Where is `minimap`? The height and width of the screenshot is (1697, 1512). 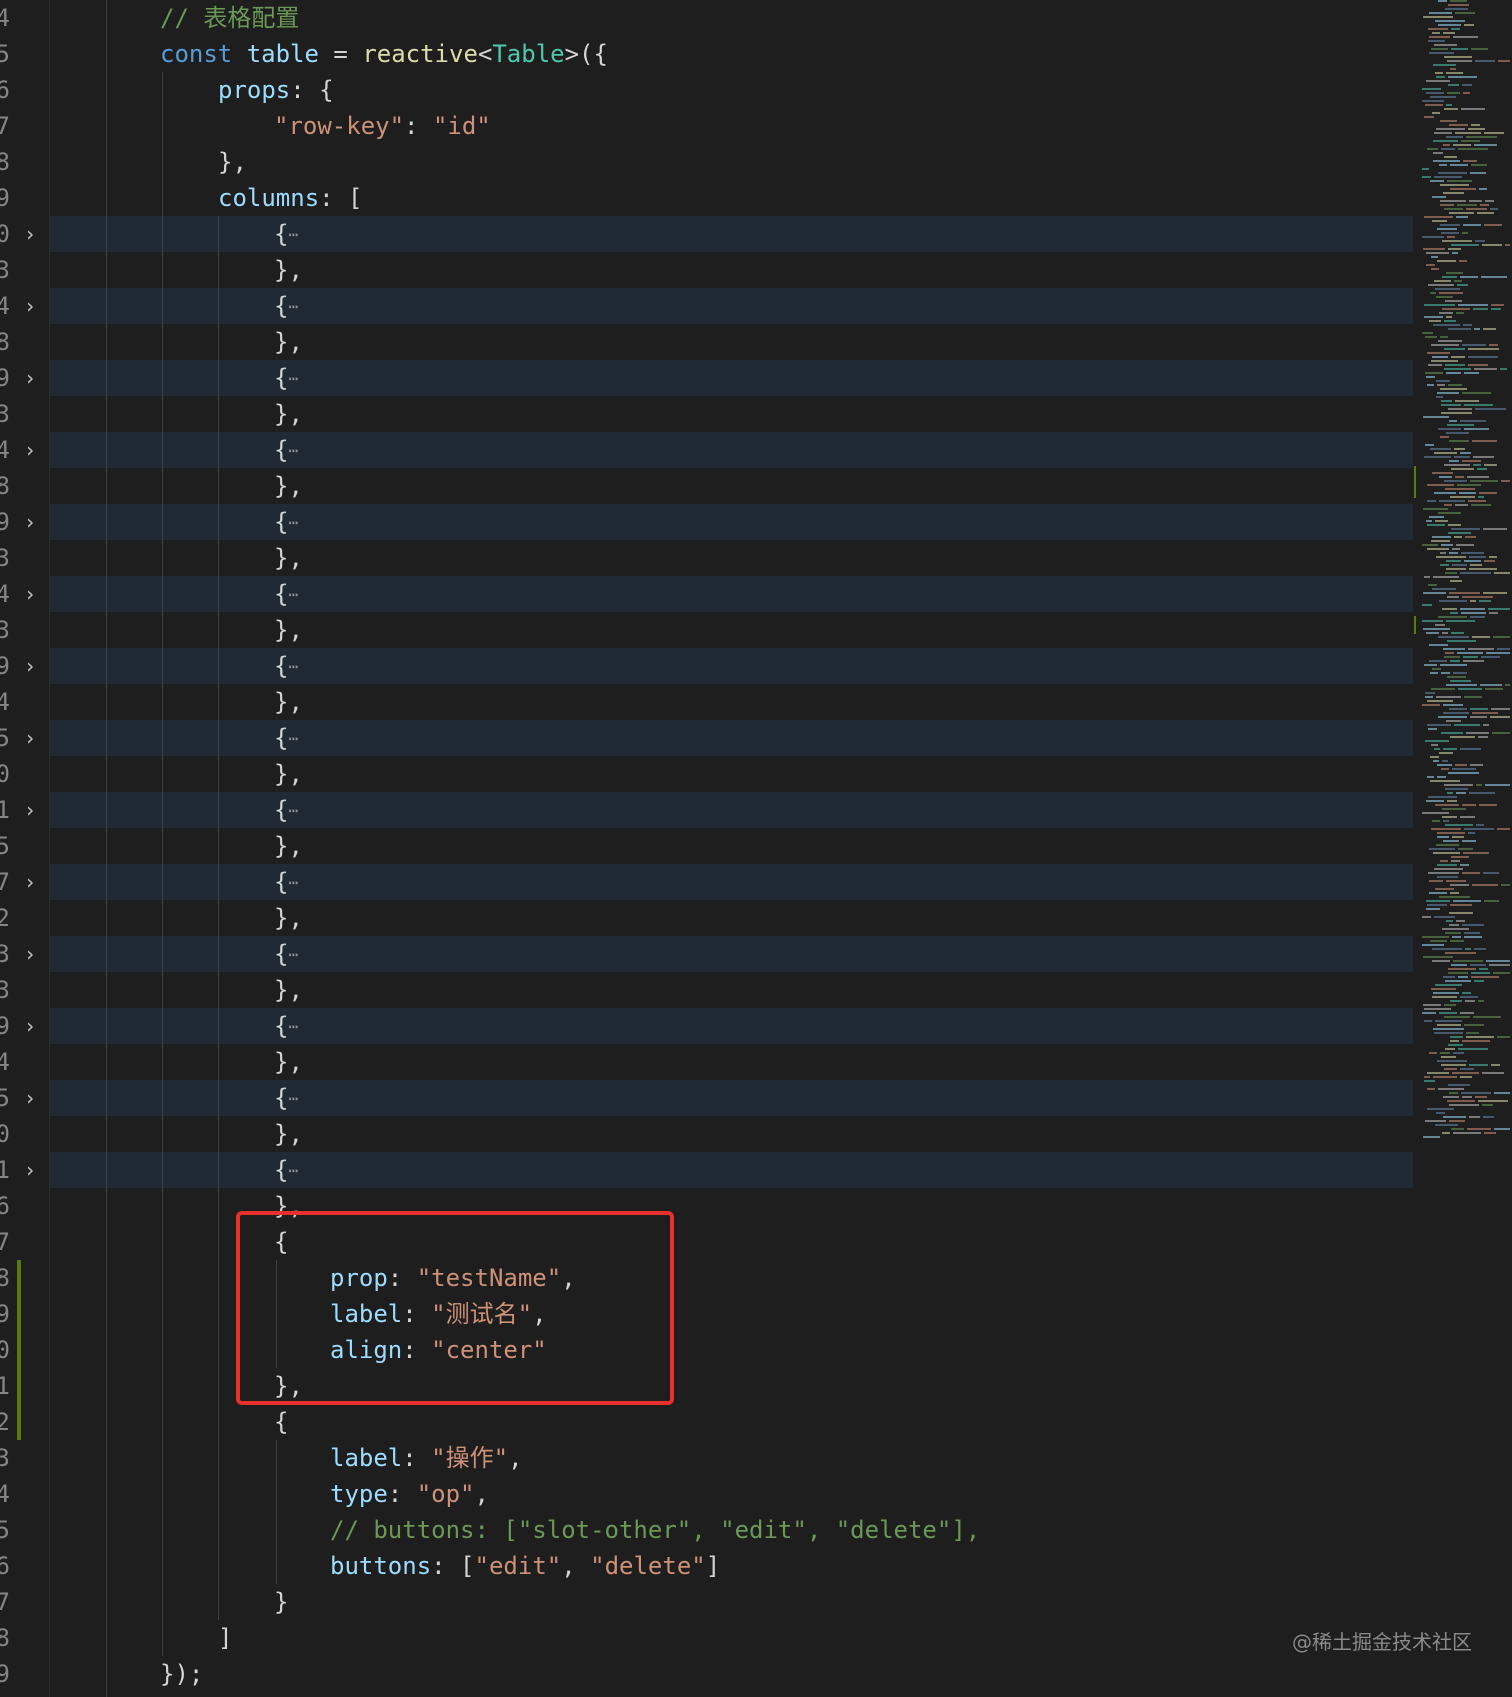
minimap is located at coordinates (1465, 580).